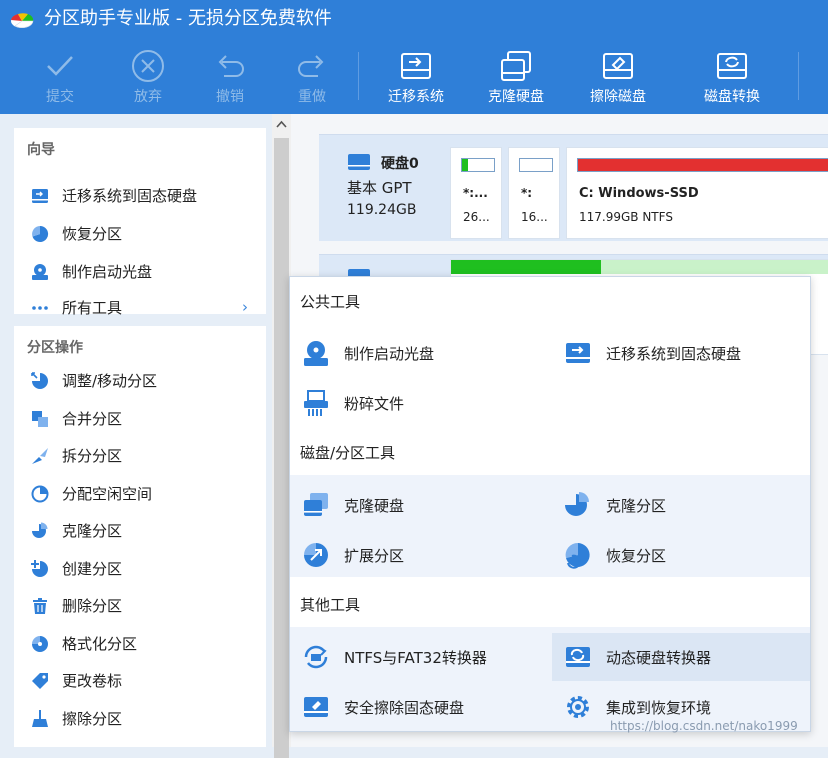 This screenshot has width=828, height=758. Describe the element at coordinates (732, 66) in the screenshot. I see `convert-disk-icon` at that location.